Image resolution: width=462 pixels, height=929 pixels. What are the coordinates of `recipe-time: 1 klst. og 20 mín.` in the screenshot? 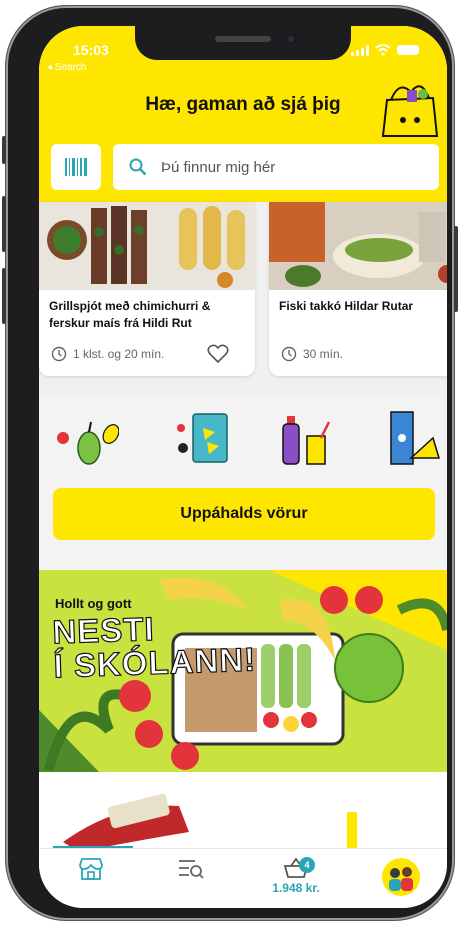 It's located at (107, 354).